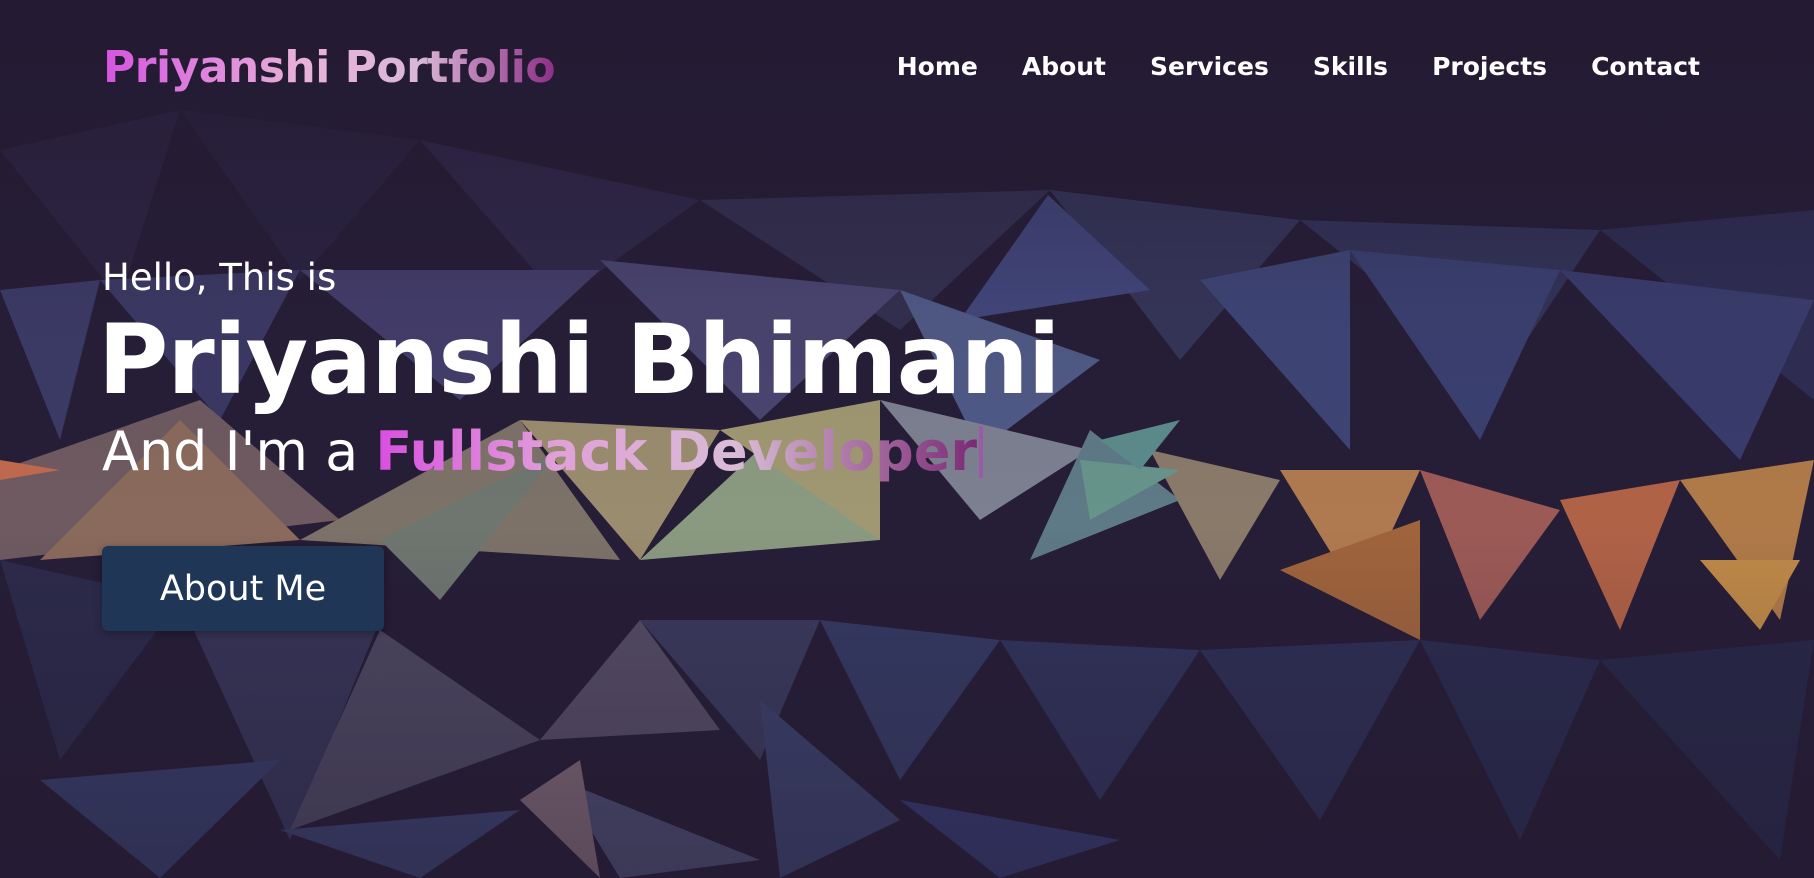 The width and height of the screenshot is (1814, 878). What do you see at coordinates (980, 452) in the screenshot?
I see `typing-cursor` at bounding box center [980, 452].